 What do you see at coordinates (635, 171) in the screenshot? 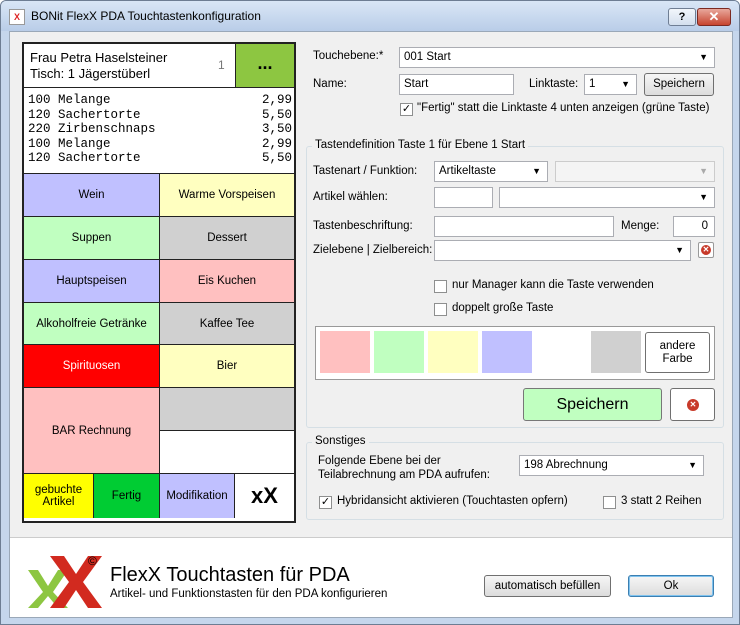
I see `funktion-select: ▼` at bounding box center [635, 171].